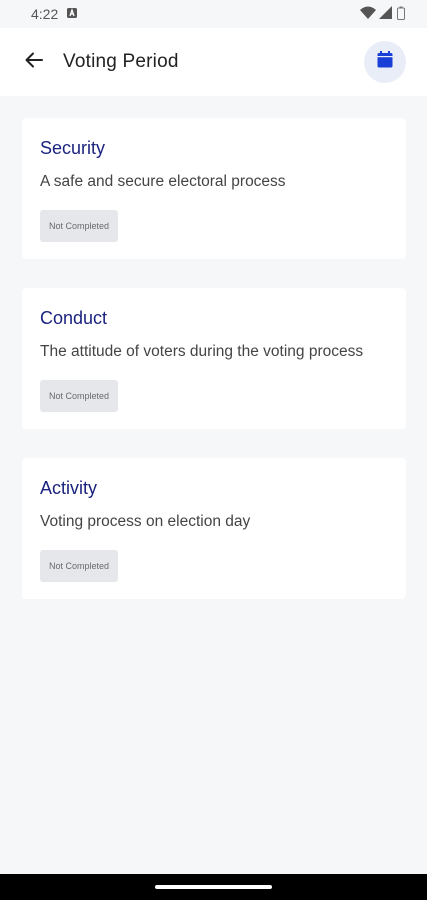 The image size is (427, 900). What do you see at coordinates (74, 318) in the screenshot?
I see `card-title: Conduct` at bounding box center [74, 318].